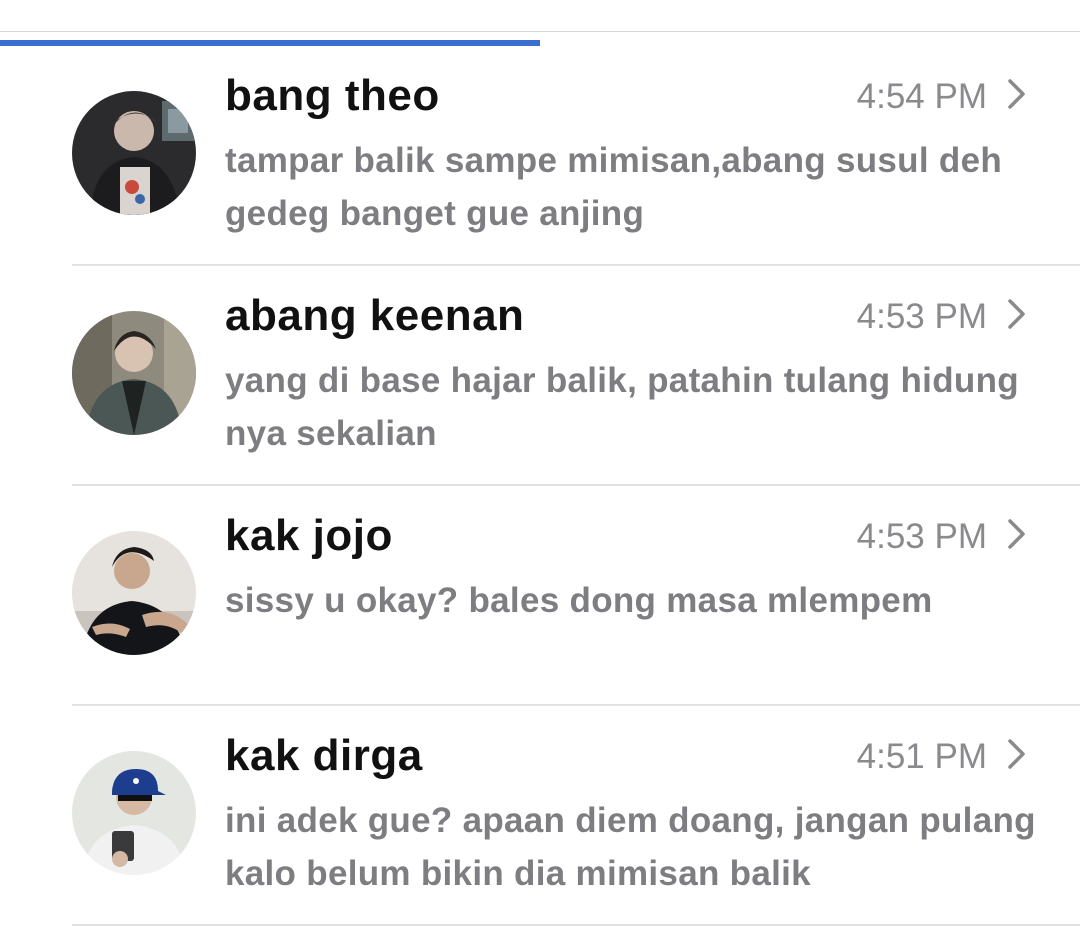  What do you see at coordinates (375, 315) in the screenshot?
I see `contact-name: abang keenan` at bounding box center [375, 315].